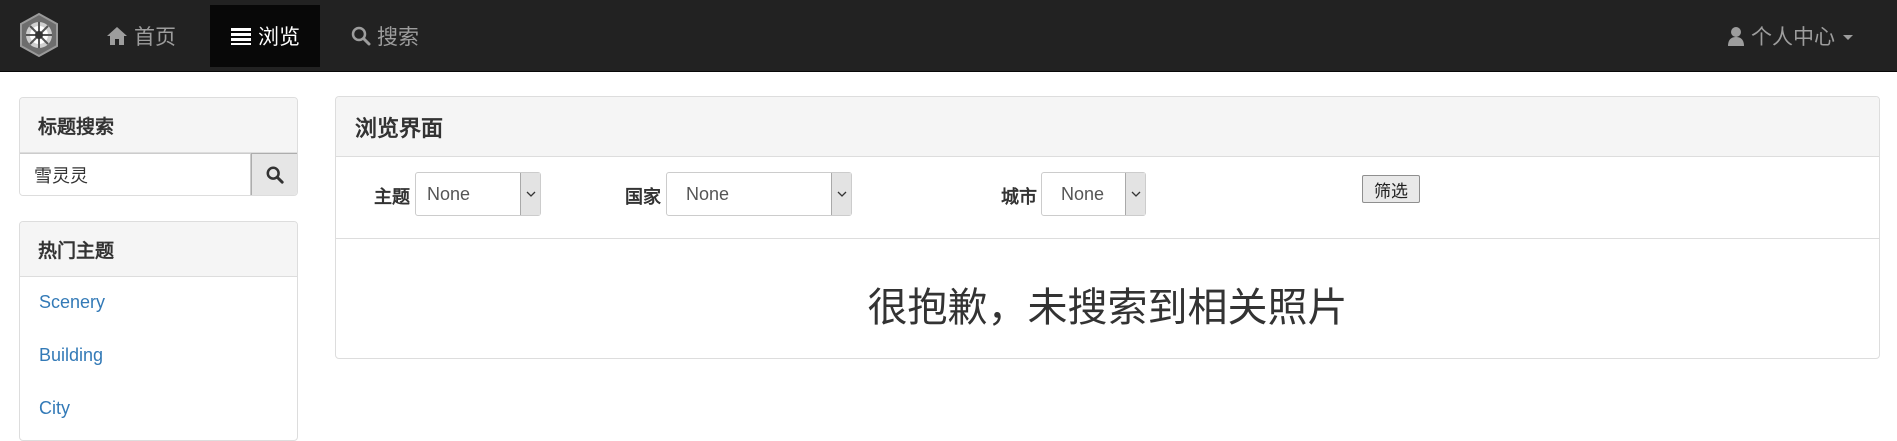 This screenshot has width=1897, height=441. I want to click on hot-topics-panel: 热门主题 Scenery Building City, so click(158, 331).